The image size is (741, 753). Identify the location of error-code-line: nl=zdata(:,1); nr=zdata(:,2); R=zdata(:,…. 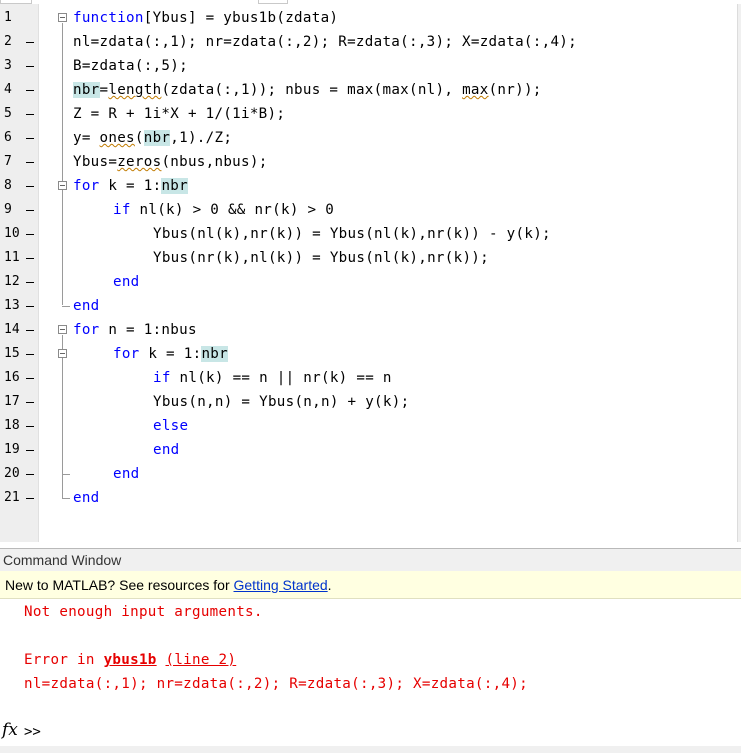
(276, 684).